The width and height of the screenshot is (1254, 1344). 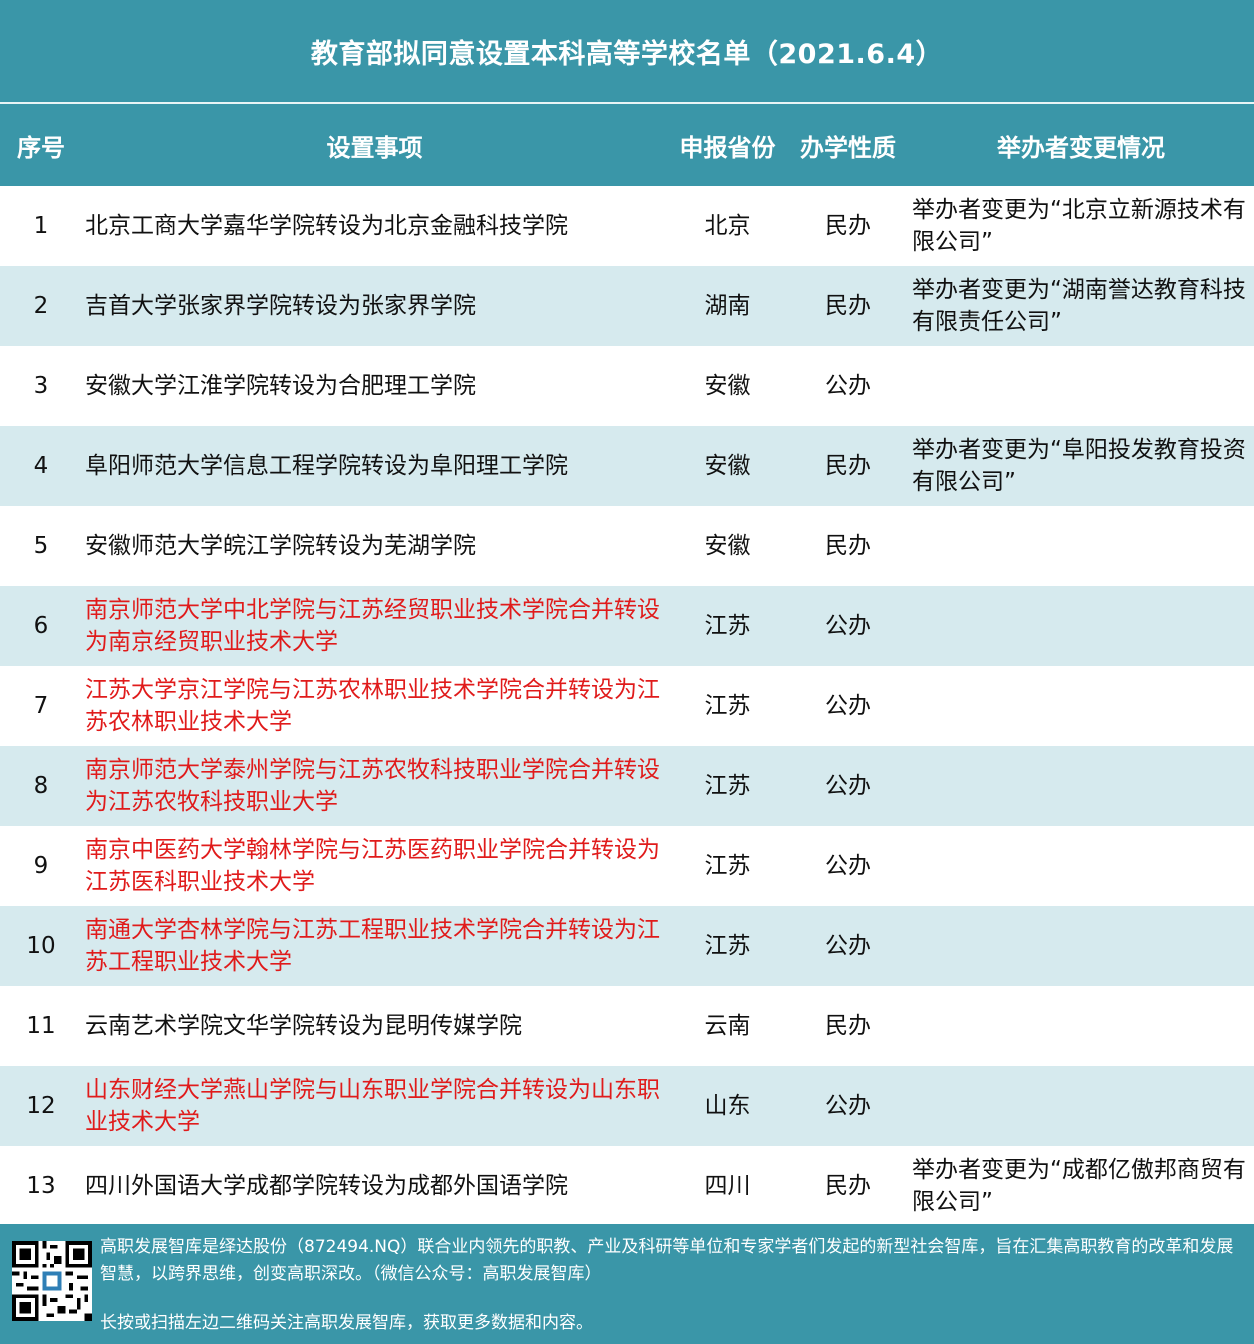 I want to click on row-note: 举办者变更为“北京立新源技术有限公司”, so click(x=1081, y=226).